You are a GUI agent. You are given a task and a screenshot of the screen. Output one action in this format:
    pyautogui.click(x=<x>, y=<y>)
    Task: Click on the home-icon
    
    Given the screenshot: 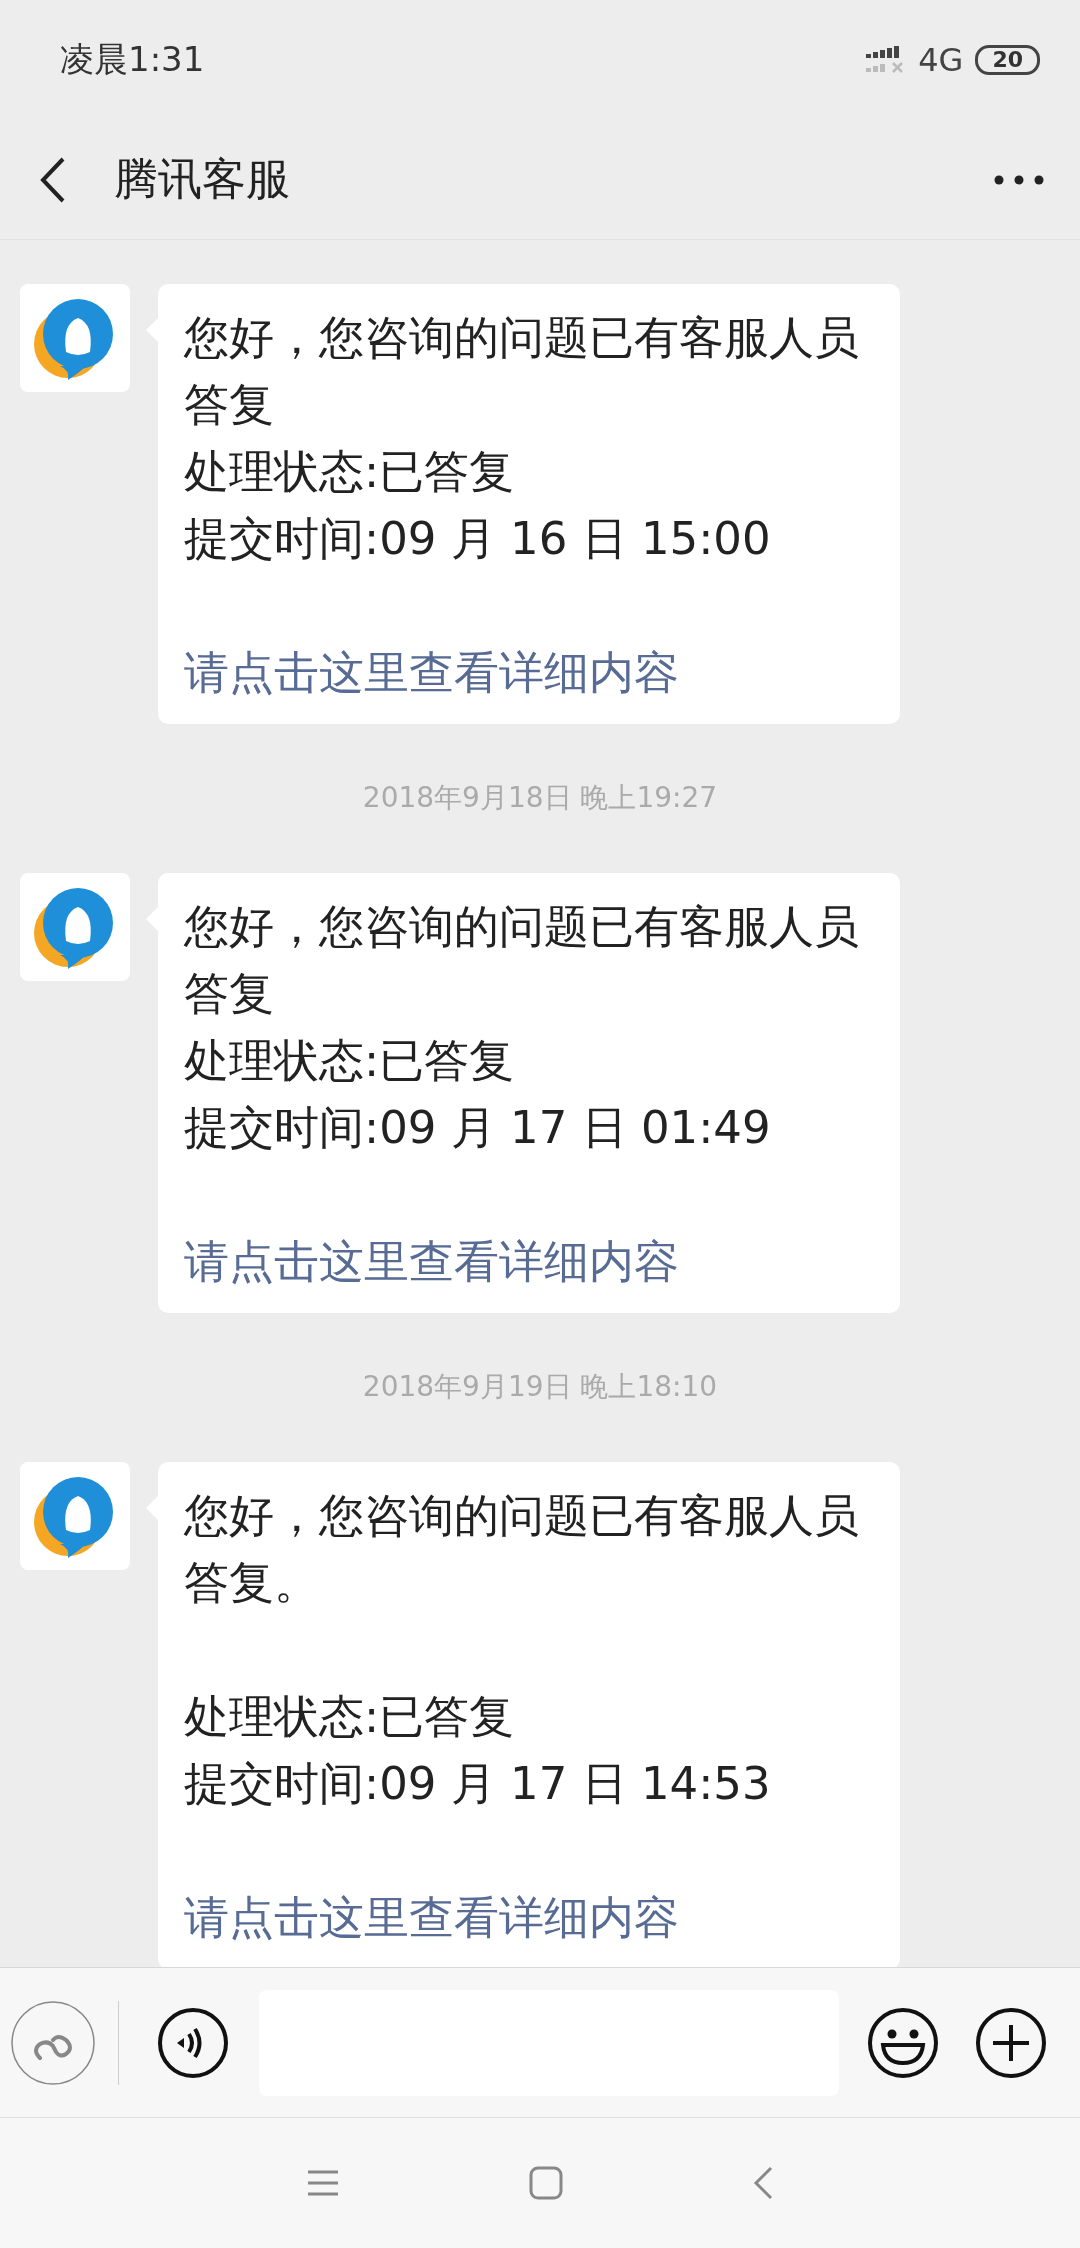 What is the action you would take?
    pyautogui.click(x=546, y=2183)
    